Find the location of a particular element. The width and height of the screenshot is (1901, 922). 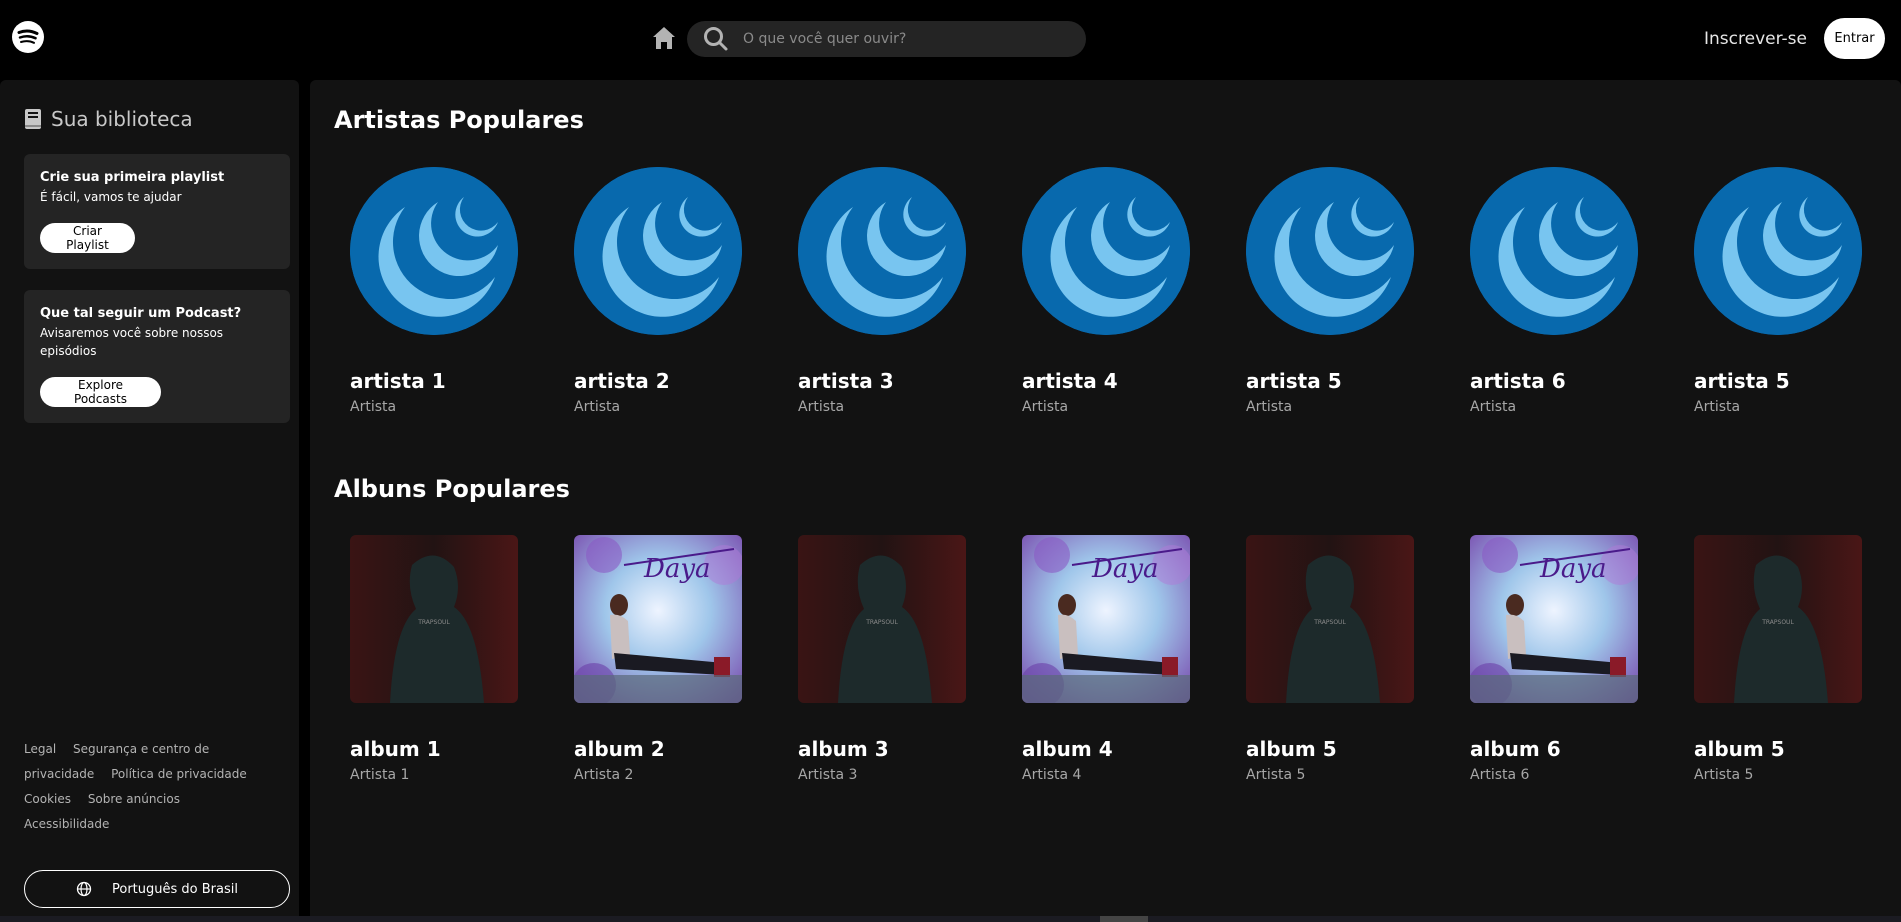

album-artist: Artista 1 is located at coordinates (380, 775).